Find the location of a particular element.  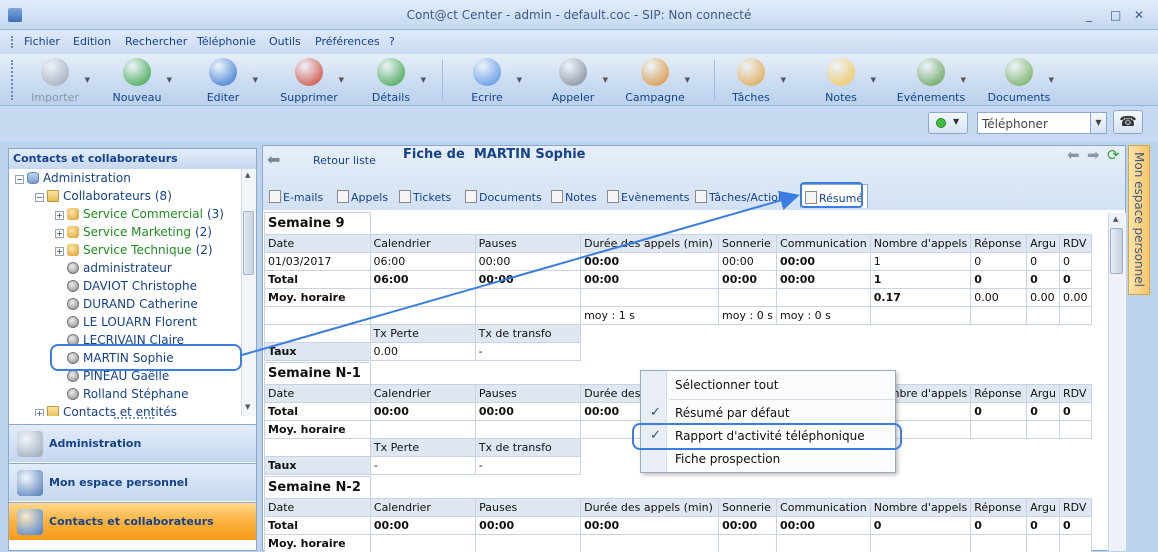

back-arrow-icon: ⬅ is located at coordinates (273, 159).